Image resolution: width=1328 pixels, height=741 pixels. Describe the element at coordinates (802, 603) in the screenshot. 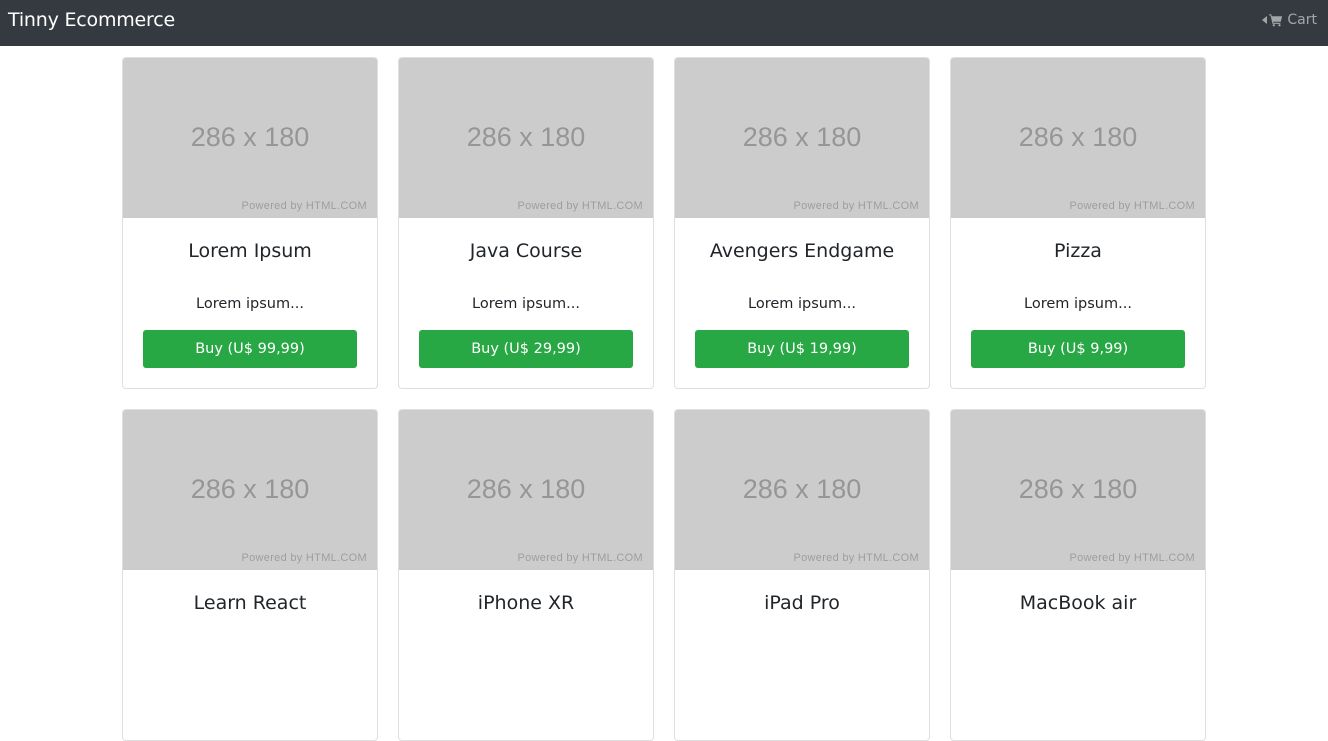

I see `product-title: iPad Pro` at that location.